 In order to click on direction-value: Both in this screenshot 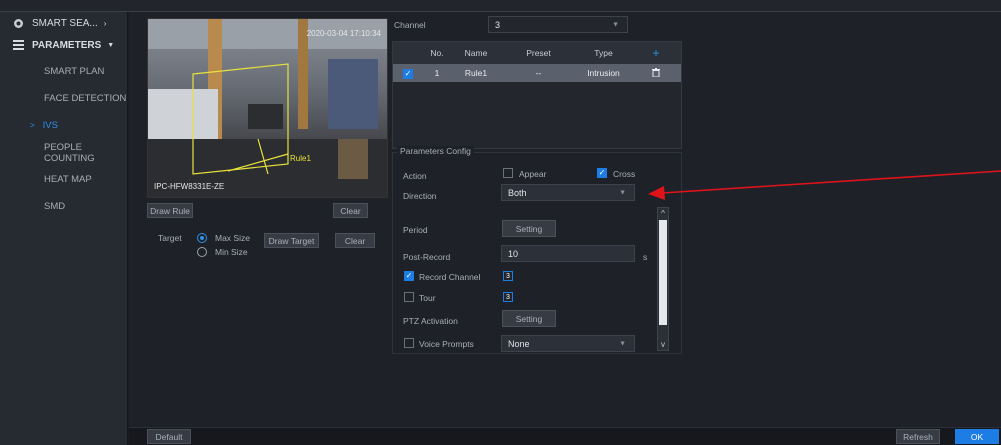, I will do `click(517, 192)`.